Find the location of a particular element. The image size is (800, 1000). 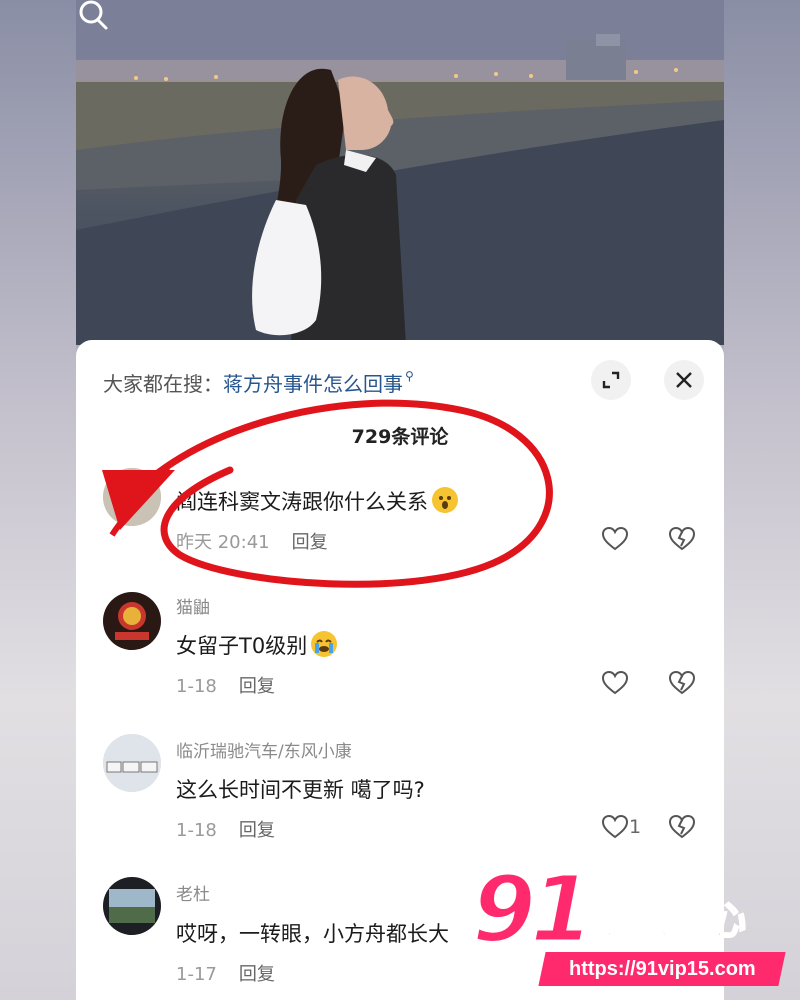

comment-text-content: 阎连科窦文涛跟你什么关系 is located at coordinates (302, 502).